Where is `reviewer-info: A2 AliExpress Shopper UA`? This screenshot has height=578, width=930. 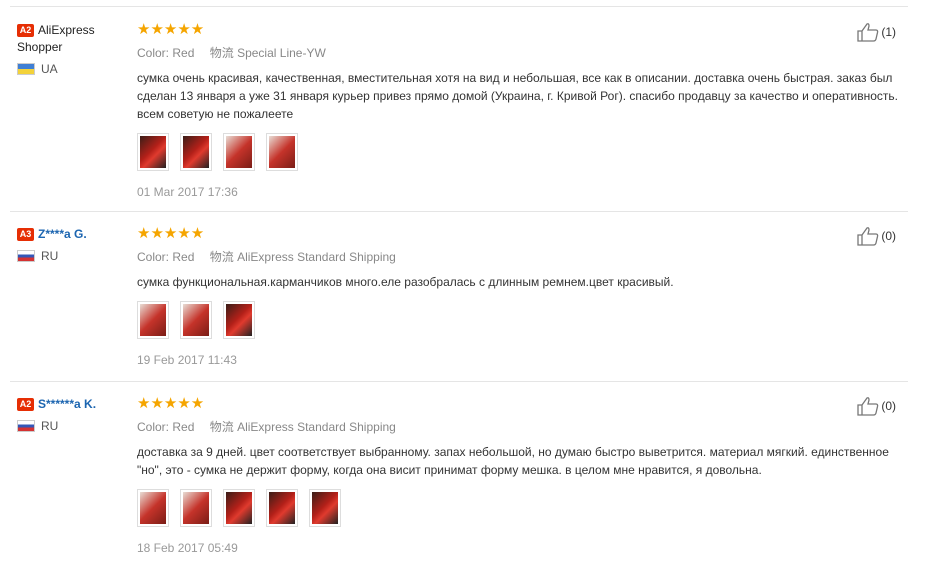 reviewer-info: A2 AliExpress Shopper UA is located at coordinates (72, 49).